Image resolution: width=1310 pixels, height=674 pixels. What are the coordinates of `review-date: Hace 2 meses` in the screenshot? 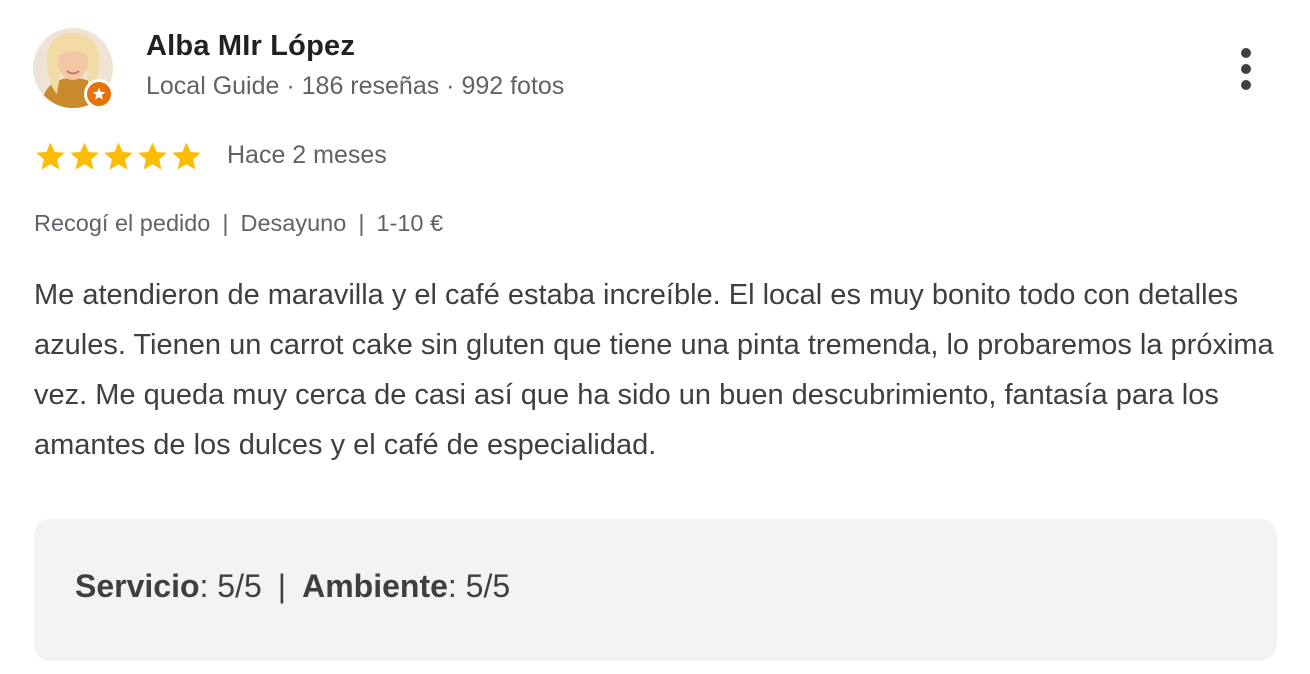 It's located at (307, 155).